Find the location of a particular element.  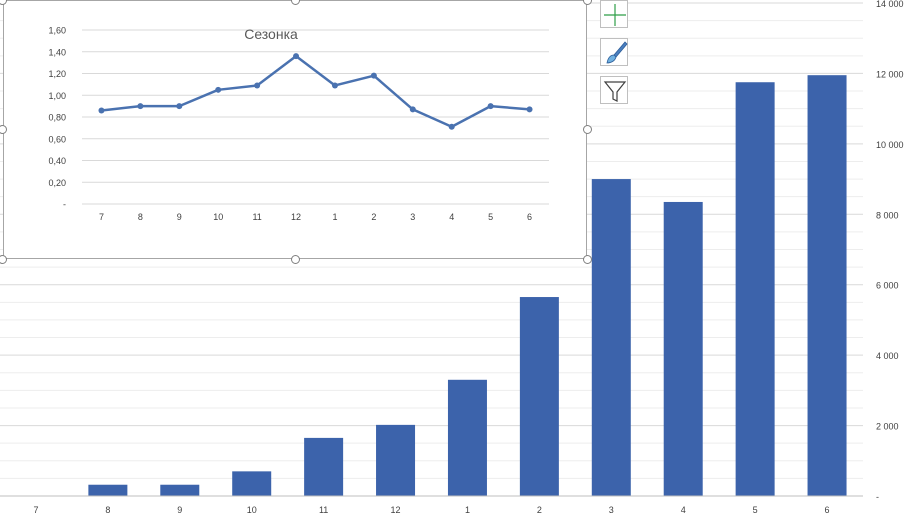

y-tick-label: 8 000 is located at coordinates (887, 215).